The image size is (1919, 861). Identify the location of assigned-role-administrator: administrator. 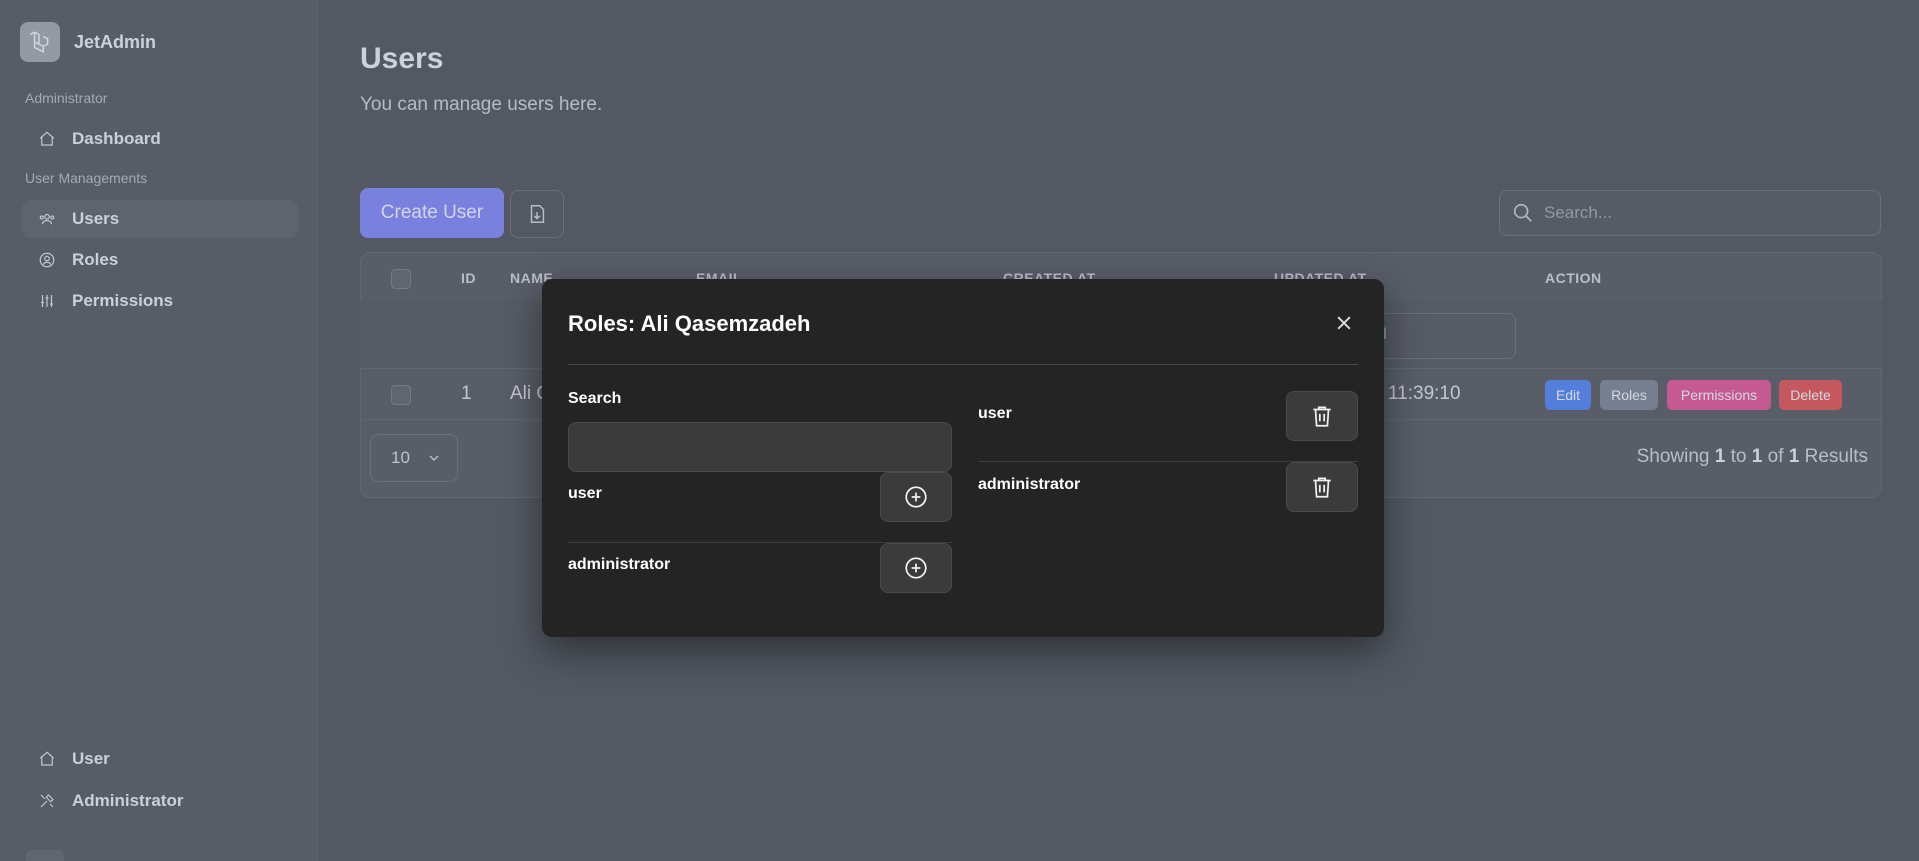
(1029, 484).